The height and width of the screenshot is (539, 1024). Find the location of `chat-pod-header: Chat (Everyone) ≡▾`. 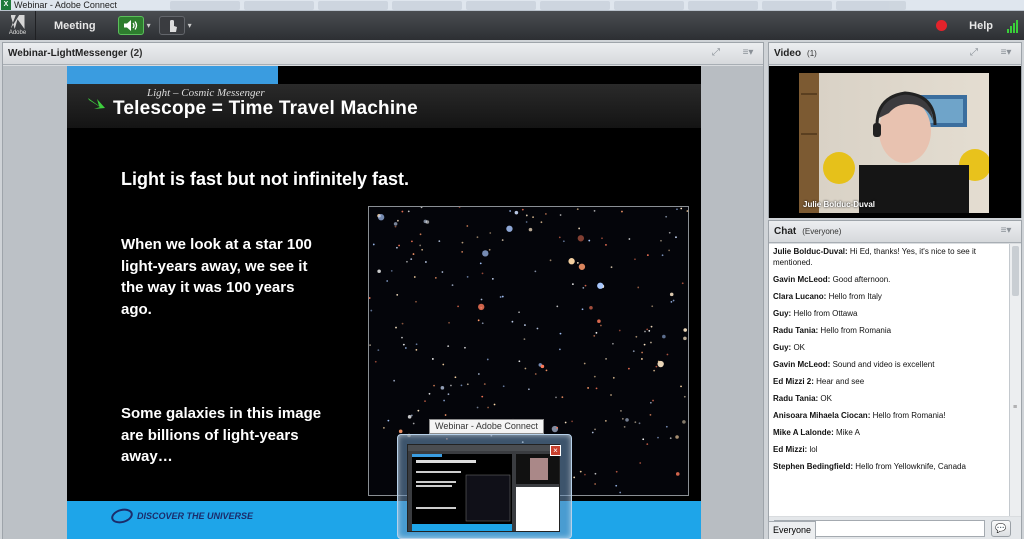

chat-pod-header: Chat (Everyone) ≡▾ is located at coordinates (895, 232).